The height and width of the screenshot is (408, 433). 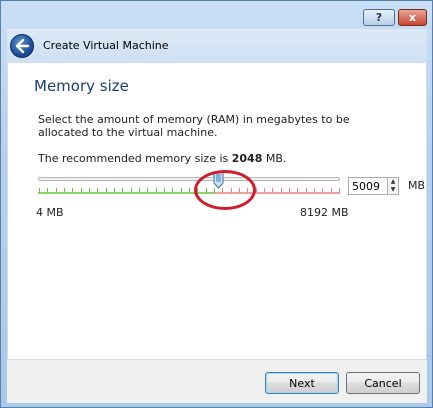 I want to click on memory-unit-label: MB, so click(x=417, y=185).